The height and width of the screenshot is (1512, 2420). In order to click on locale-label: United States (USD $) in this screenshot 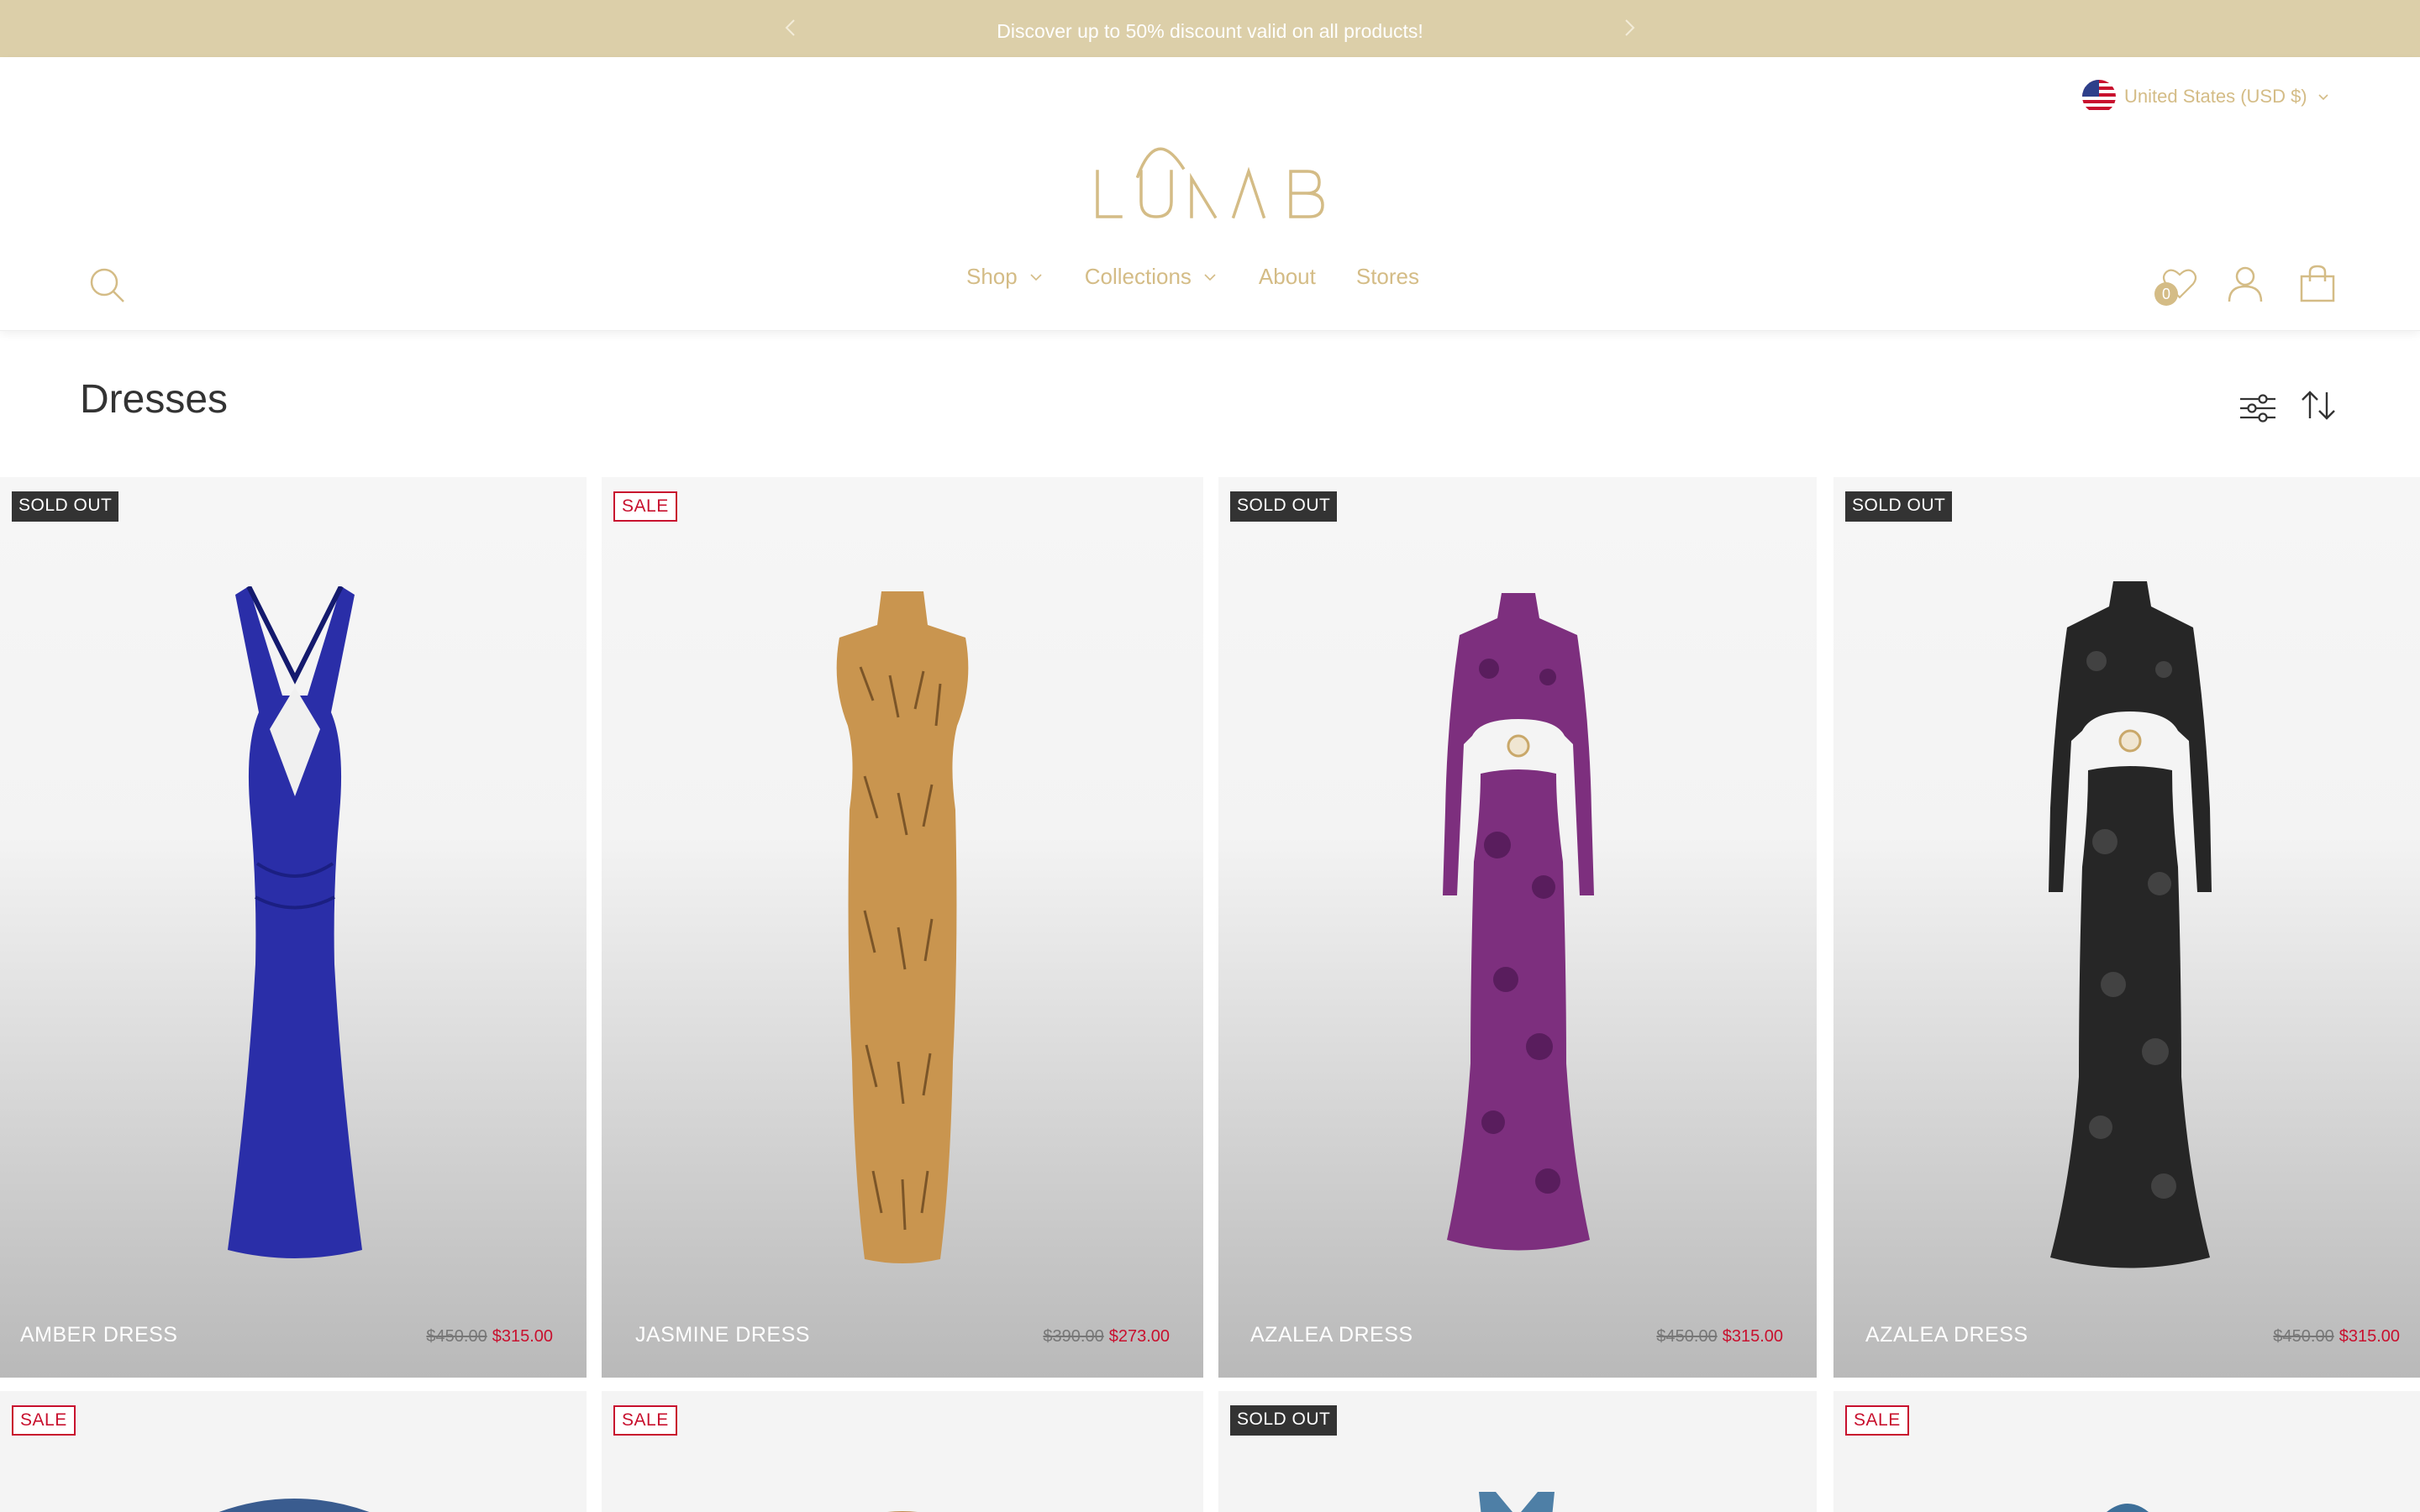, I will do `click(2215, 96)`.